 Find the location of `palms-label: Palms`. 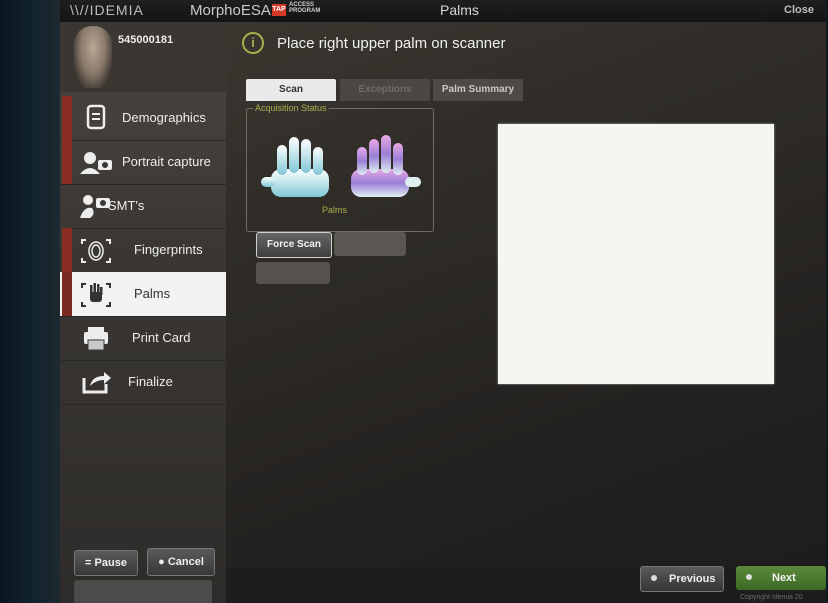

palms-label: Palms is located at coordinates (335, 210).